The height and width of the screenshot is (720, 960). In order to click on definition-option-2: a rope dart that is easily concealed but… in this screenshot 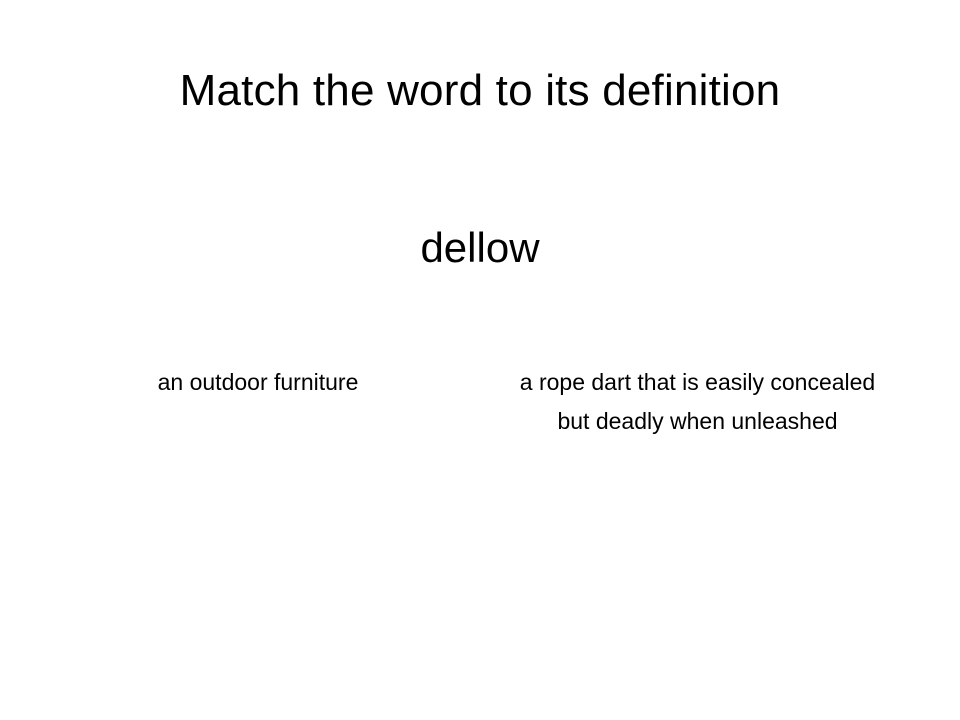, I will do `click(697, 402)`.